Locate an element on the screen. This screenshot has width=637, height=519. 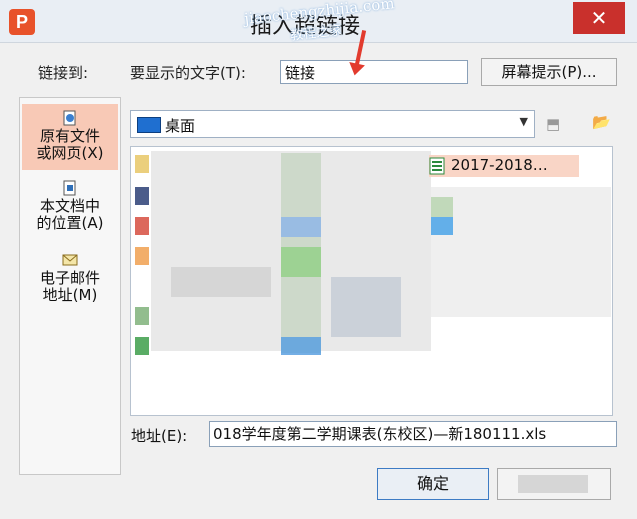
up-folder-icon: ⬒ is located at coordinates (553, 124).